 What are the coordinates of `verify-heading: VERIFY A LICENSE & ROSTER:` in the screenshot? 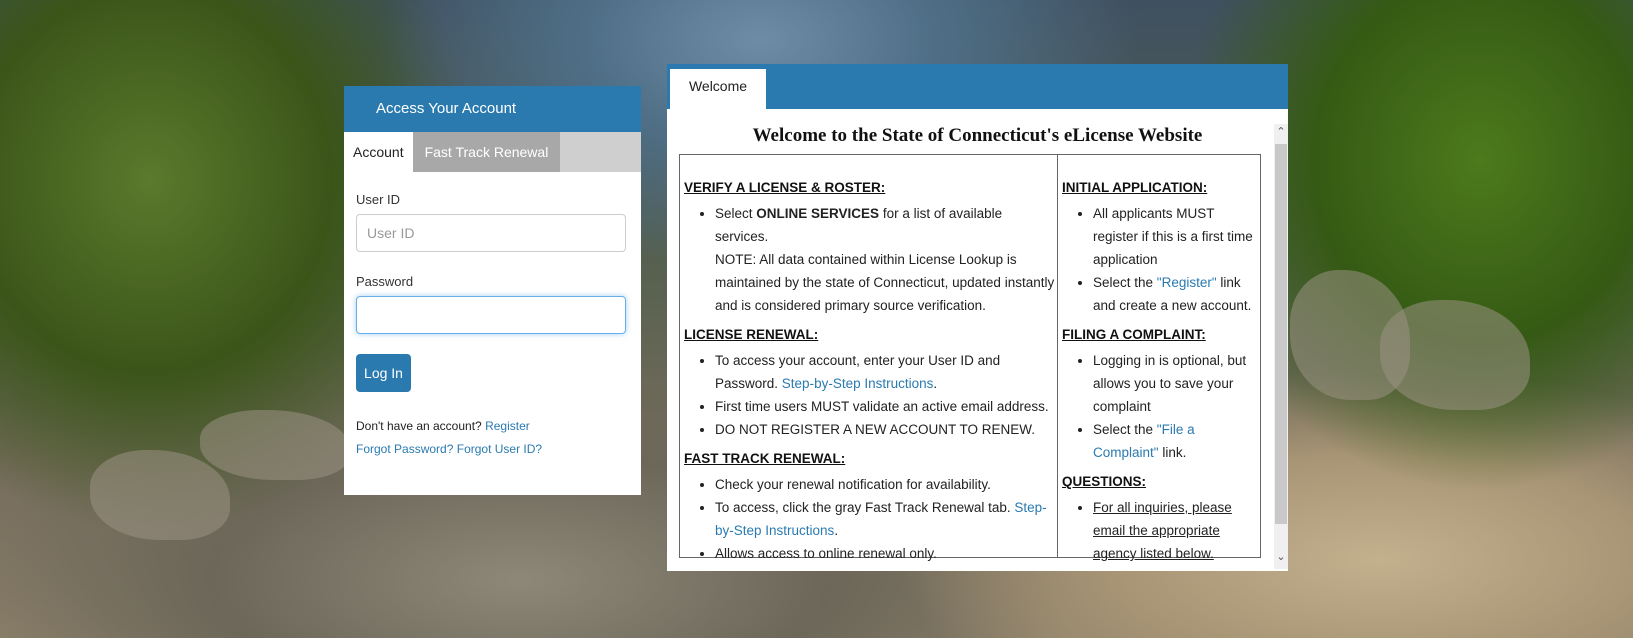 It's located at (785, 187).